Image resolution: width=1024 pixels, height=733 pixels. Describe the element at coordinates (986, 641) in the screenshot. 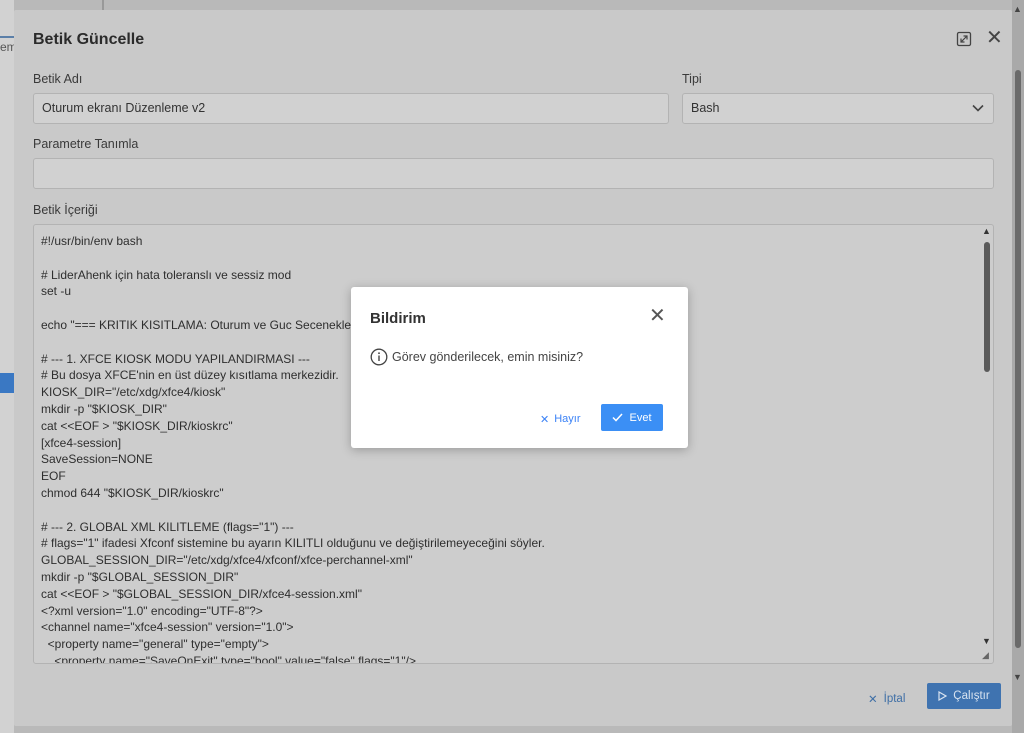

I see `textarea-scroll-down-icon: ▼` at that location.